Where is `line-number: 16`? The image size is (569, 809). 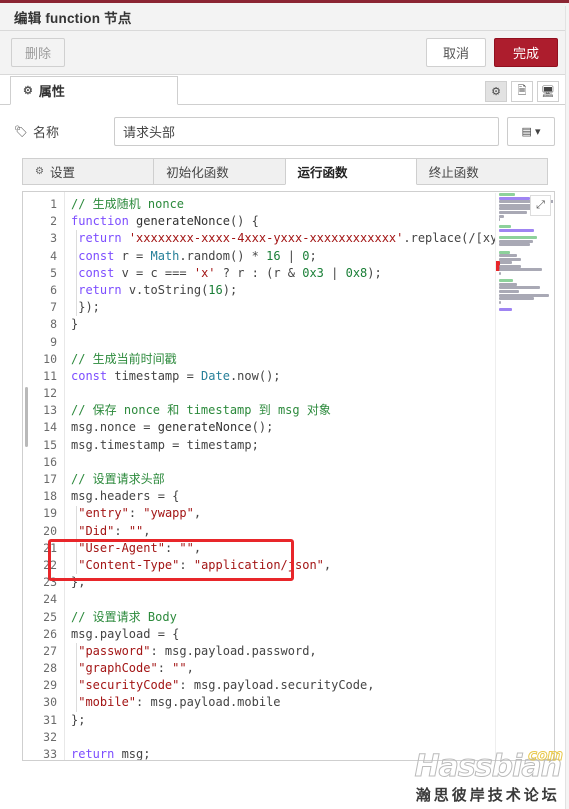
line-number: 16 is located at coordinates (50, 461).